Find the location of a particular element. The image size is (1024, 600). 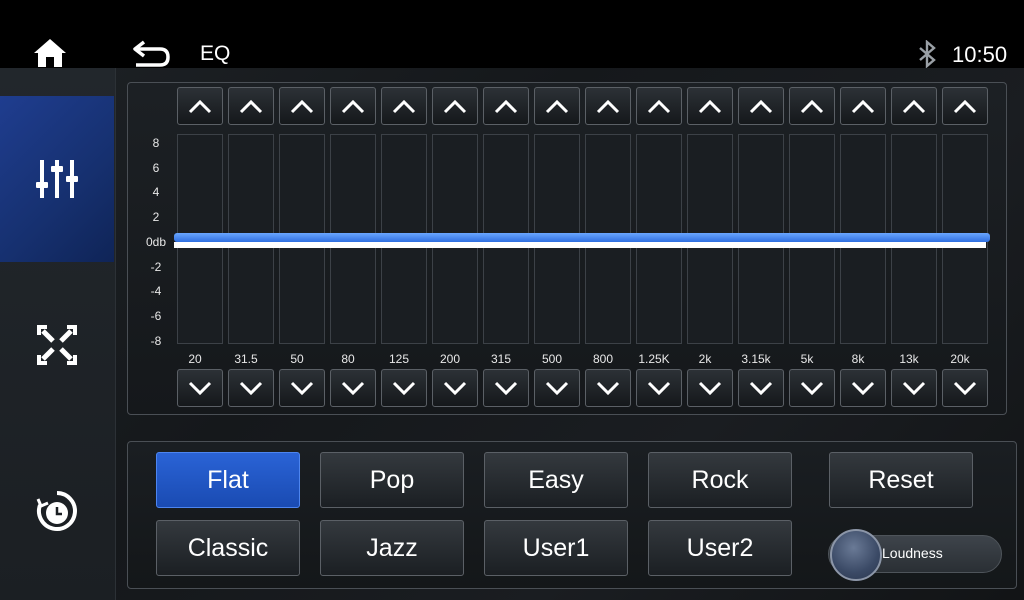

sidebar-item-timer is located at coordinates (57, 511).